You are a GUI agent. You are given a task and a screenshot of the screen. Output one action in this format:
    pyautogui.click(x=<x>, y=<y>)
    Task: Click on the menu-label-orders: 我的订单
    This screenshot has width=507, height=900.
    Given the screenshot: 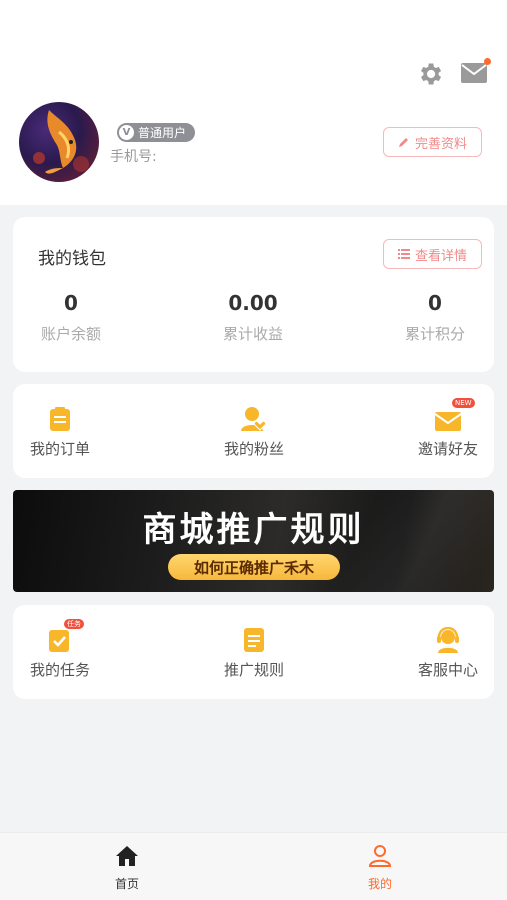 What is the action you would take?
    pyautogui.click(x=59, y=449)
    